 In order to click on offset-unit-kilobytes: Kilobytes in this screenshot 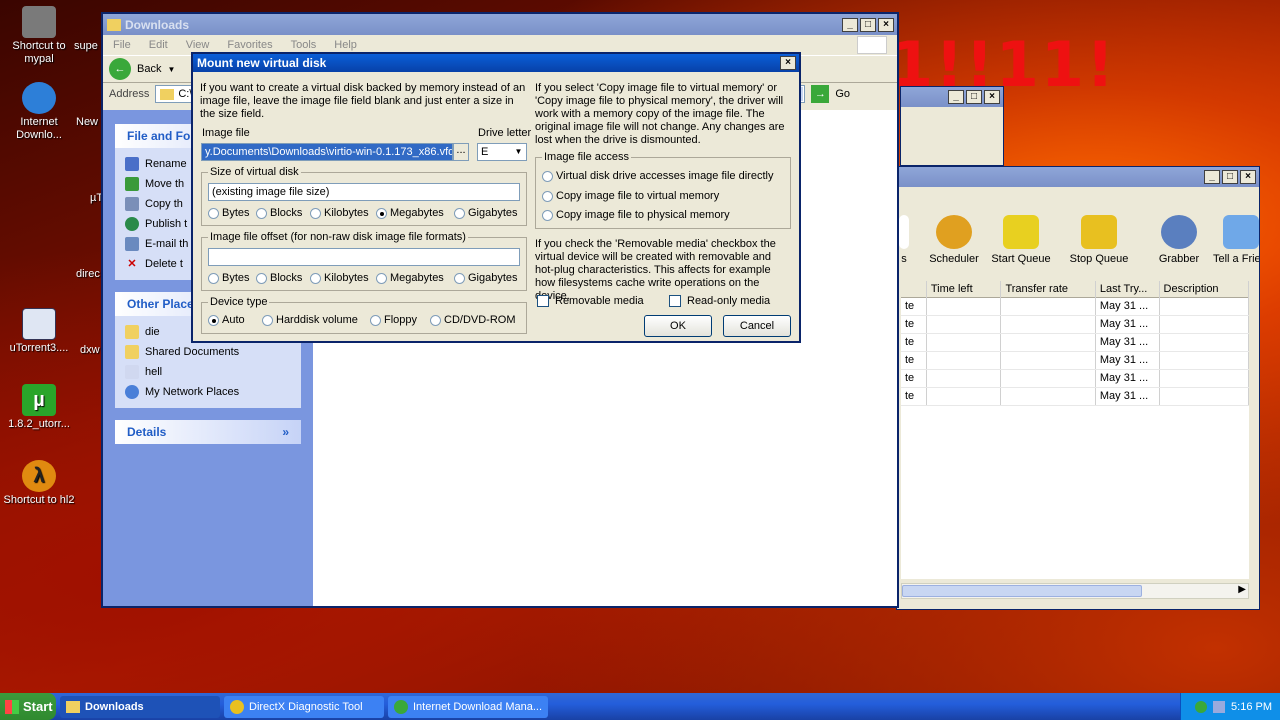, I will do `click(339, 278)`.